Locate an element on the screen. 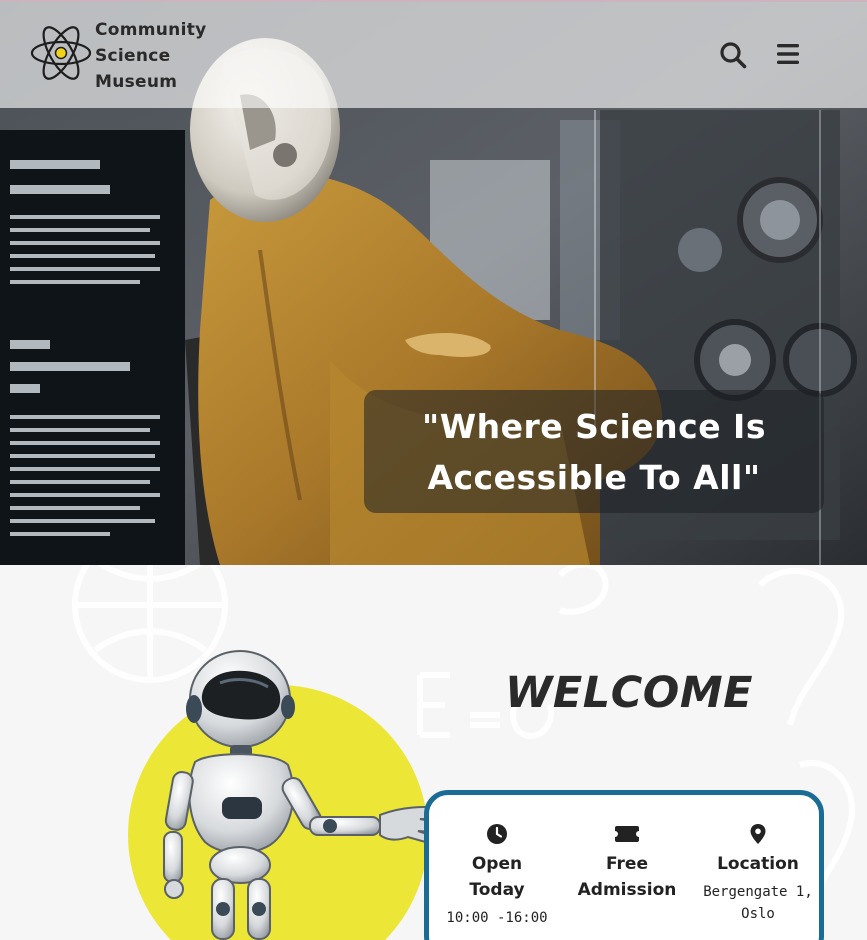 This screenshot has height=940, width=867. opening-hours-info: Open Today 10:00 -16:00 is located at coordinates (497, 876).